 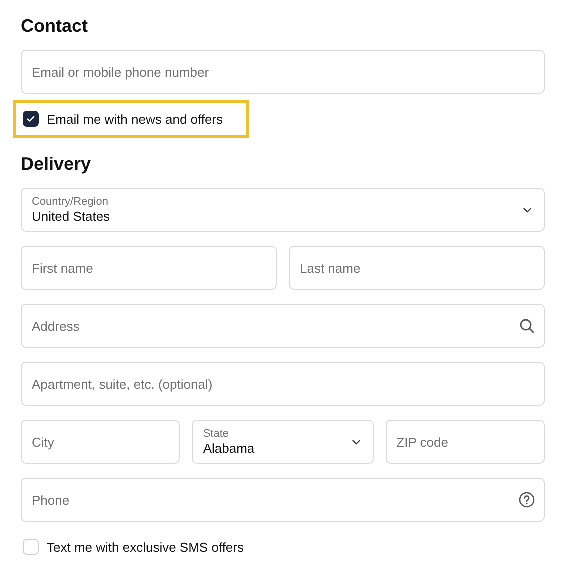 What do you see at coordinates (31, 119) in the screenshot?
I see `checkbox` at bounding box center [31, 119].